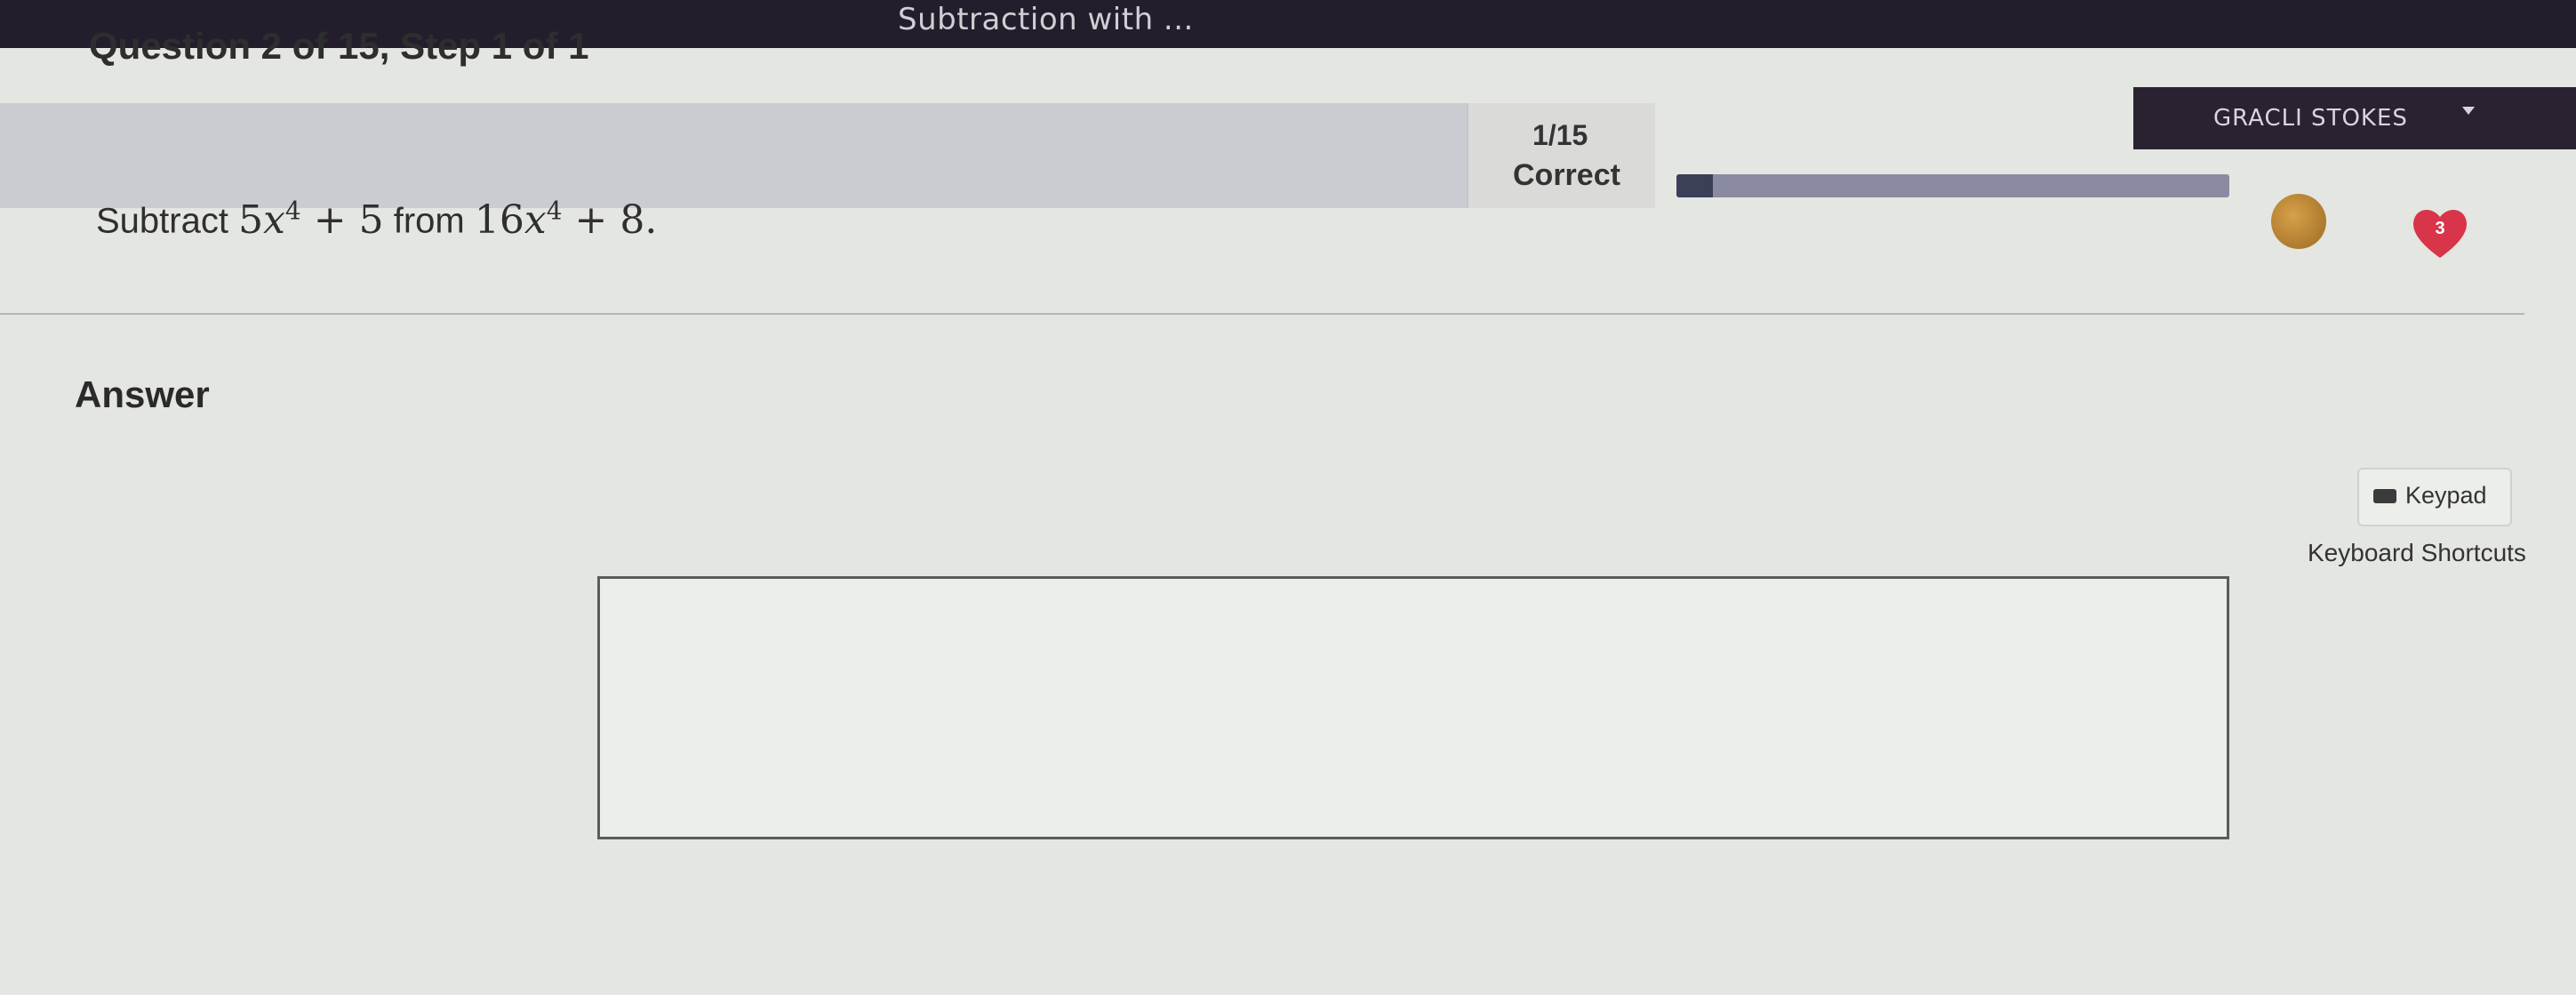 The image size is (2576, 995). Describe the element at coordinates (733, 155) in the screenshot. I see `question-band` at that location.